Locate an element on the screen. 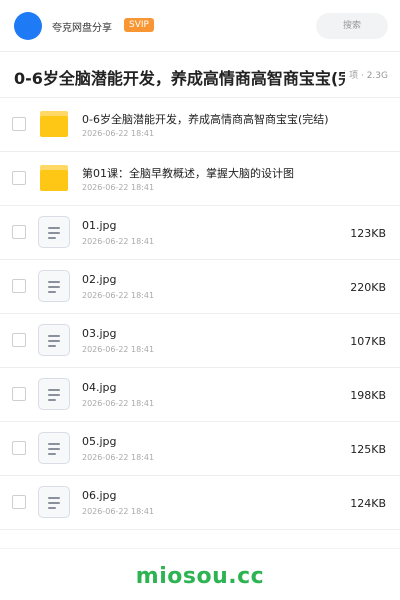  file-size: 198KB is located at coordinates (368, 395).